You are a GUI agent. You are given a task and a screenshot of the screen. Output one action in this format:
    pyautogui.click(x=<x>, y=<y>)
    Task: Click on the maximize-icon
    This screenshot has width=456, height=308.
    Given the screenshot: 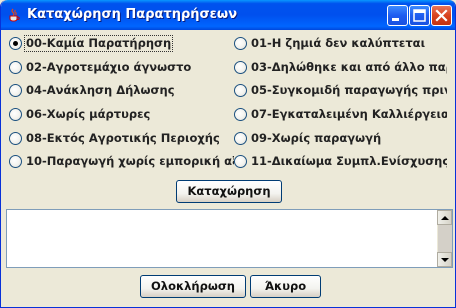 What is the action you would take?
    pyautogui.click(x=419, y=15)
    